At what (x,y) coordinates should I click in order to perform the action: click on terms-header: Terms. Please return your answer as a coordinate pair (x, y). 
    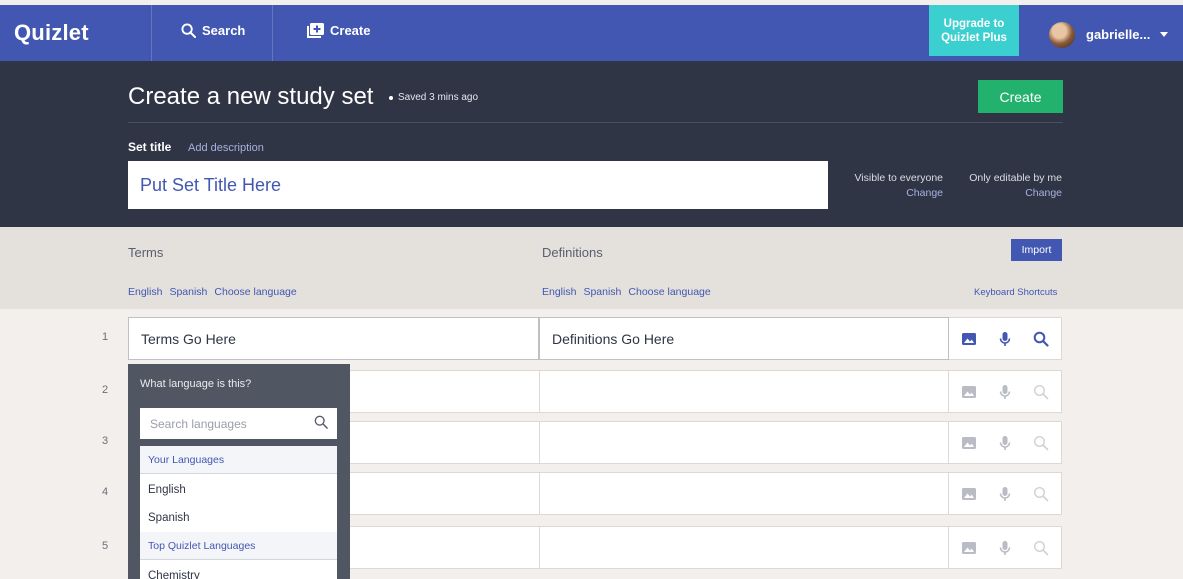
    Looking at the image, I should click on (146, 252).